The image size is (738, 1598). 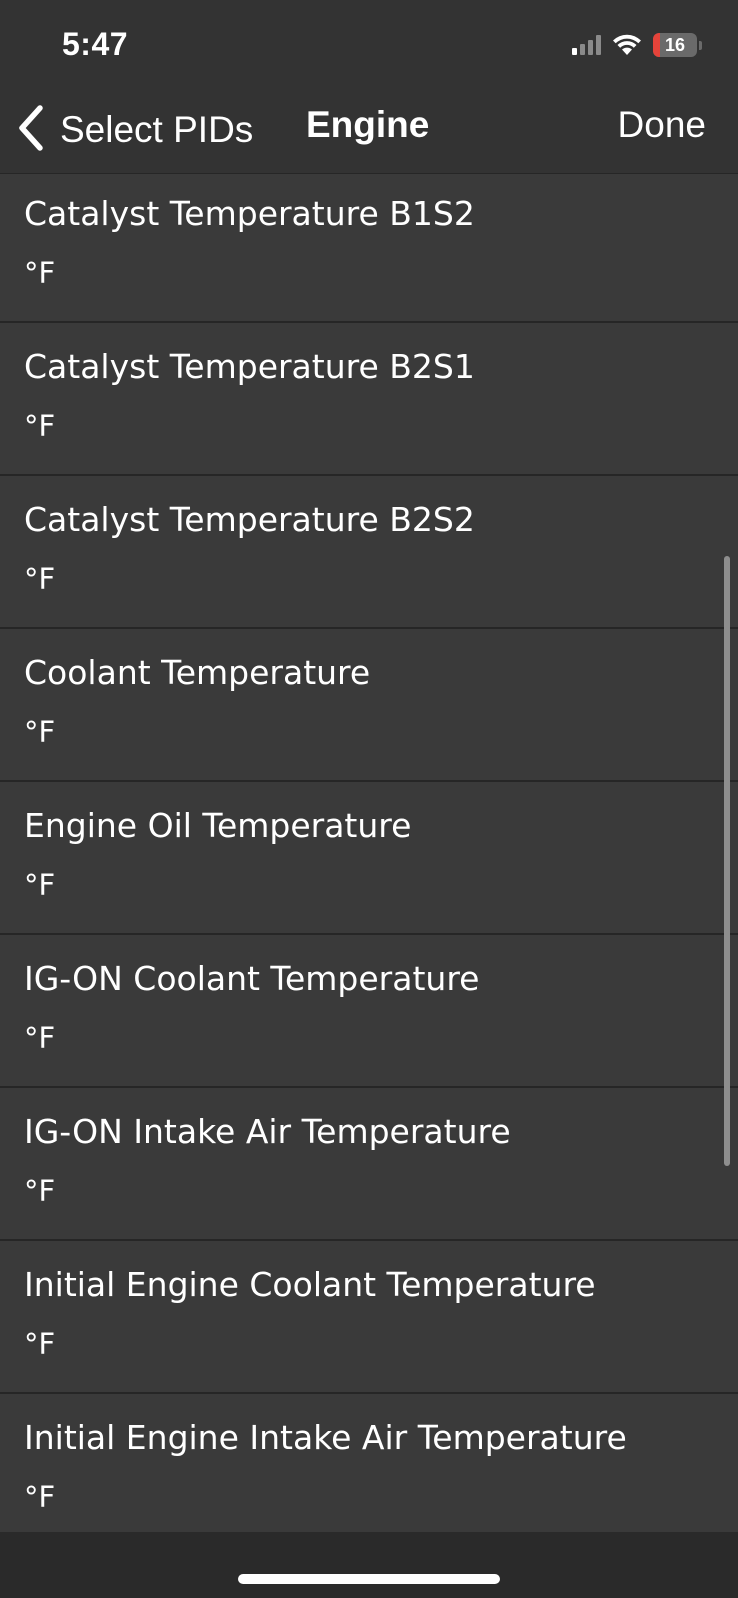 What do you see at coordinates (157, 129) in the screenshot?
I see `back-button-label: Select PIDs` at bounding box center [157, 129].